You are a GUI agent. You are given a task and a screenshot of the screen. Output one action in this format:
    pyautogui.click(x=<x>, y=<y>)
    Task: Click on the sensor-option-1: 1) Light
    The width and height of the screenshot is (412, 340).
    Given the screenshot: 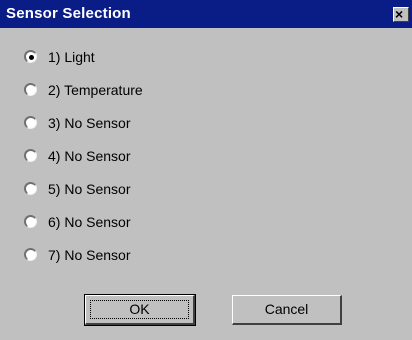 What is the action you would take?
    pyautogui.click(x=124, y=58)
    